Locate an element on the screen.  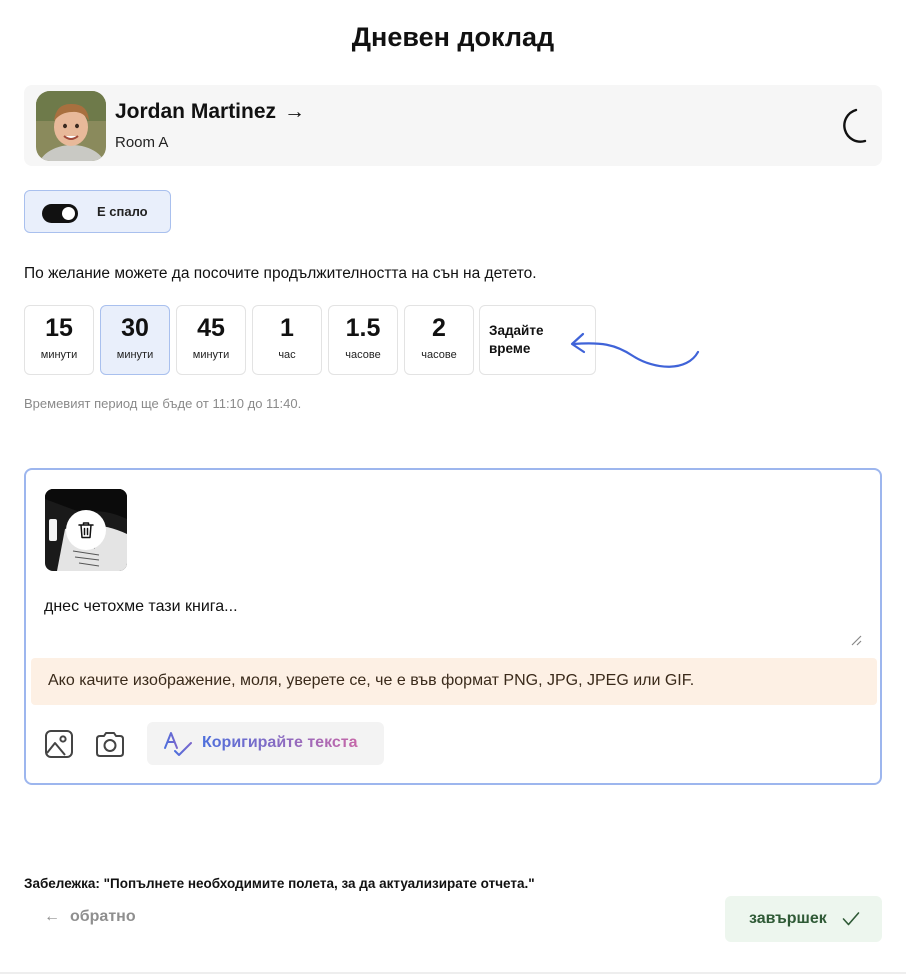
correct-text-label: Коригирайте текста is located at coordinates (280, 742).